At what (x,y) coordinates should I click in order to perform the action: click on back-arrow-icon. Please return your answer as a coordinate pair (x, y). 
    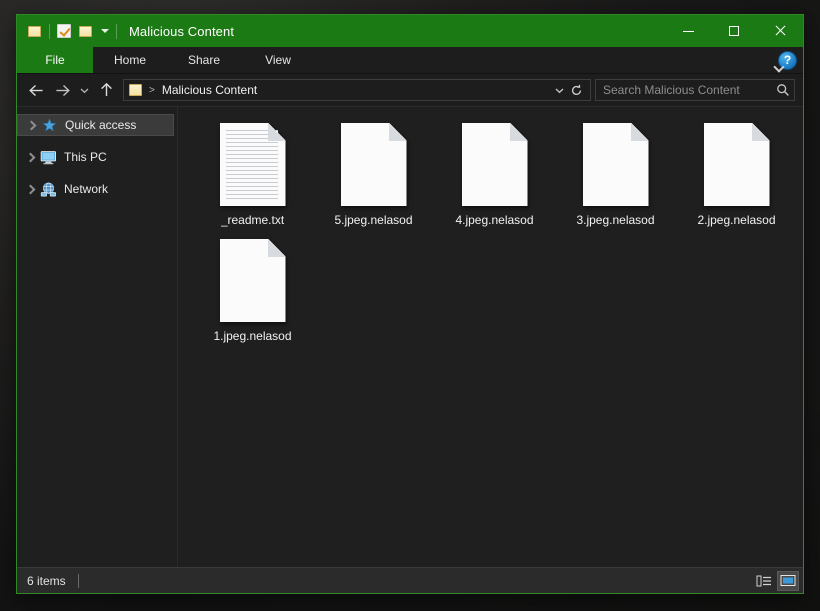
    Looking at the image, I should click on (35, 90).